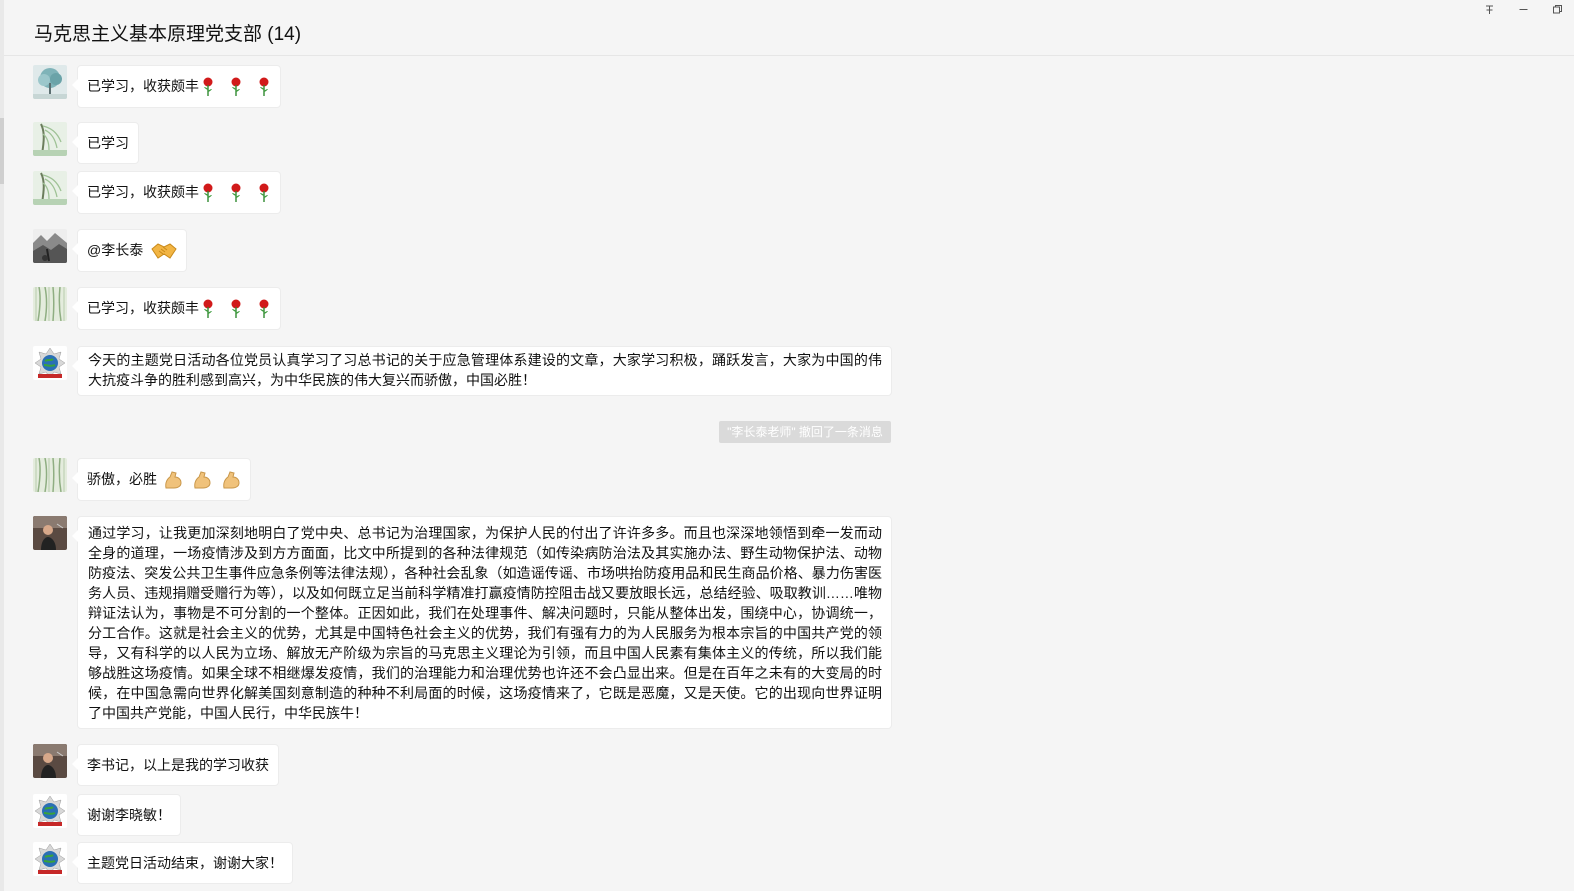 The width and height of the screenshot is (1574, 891). Describe the element at coordinates (185, 863) in the screenshot. I see `message-text: 主题党日活动结束，谢谢大家！` at that location.